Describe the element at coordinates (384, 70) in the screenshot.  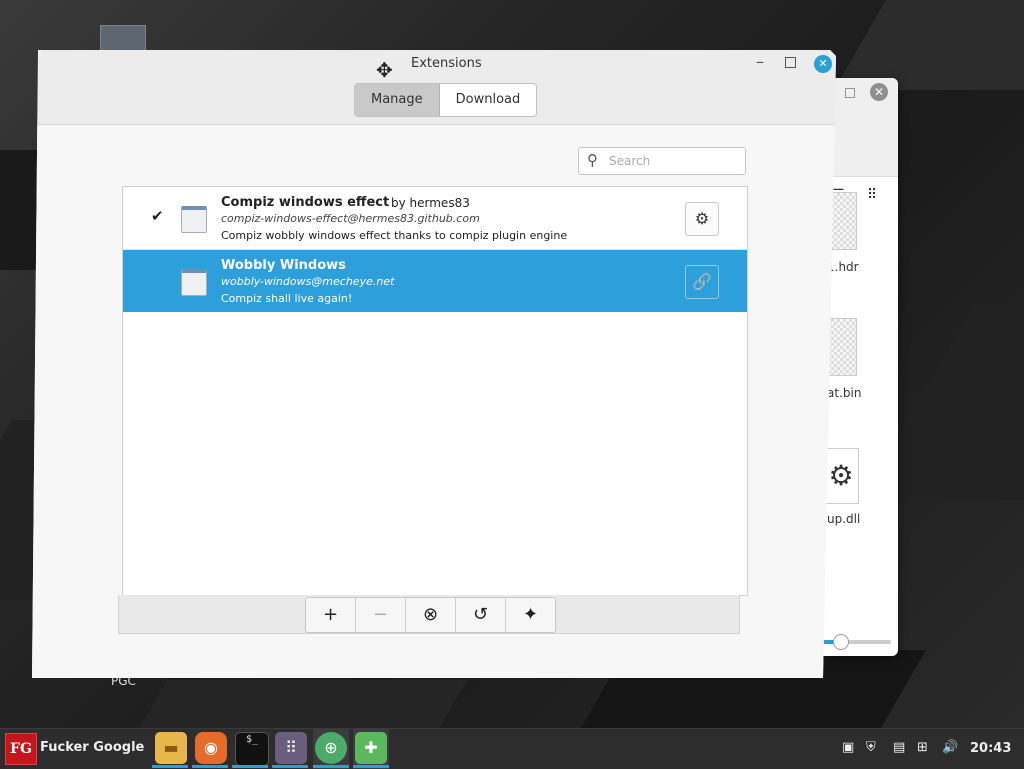
I see `move-icon: ✥` at that location.